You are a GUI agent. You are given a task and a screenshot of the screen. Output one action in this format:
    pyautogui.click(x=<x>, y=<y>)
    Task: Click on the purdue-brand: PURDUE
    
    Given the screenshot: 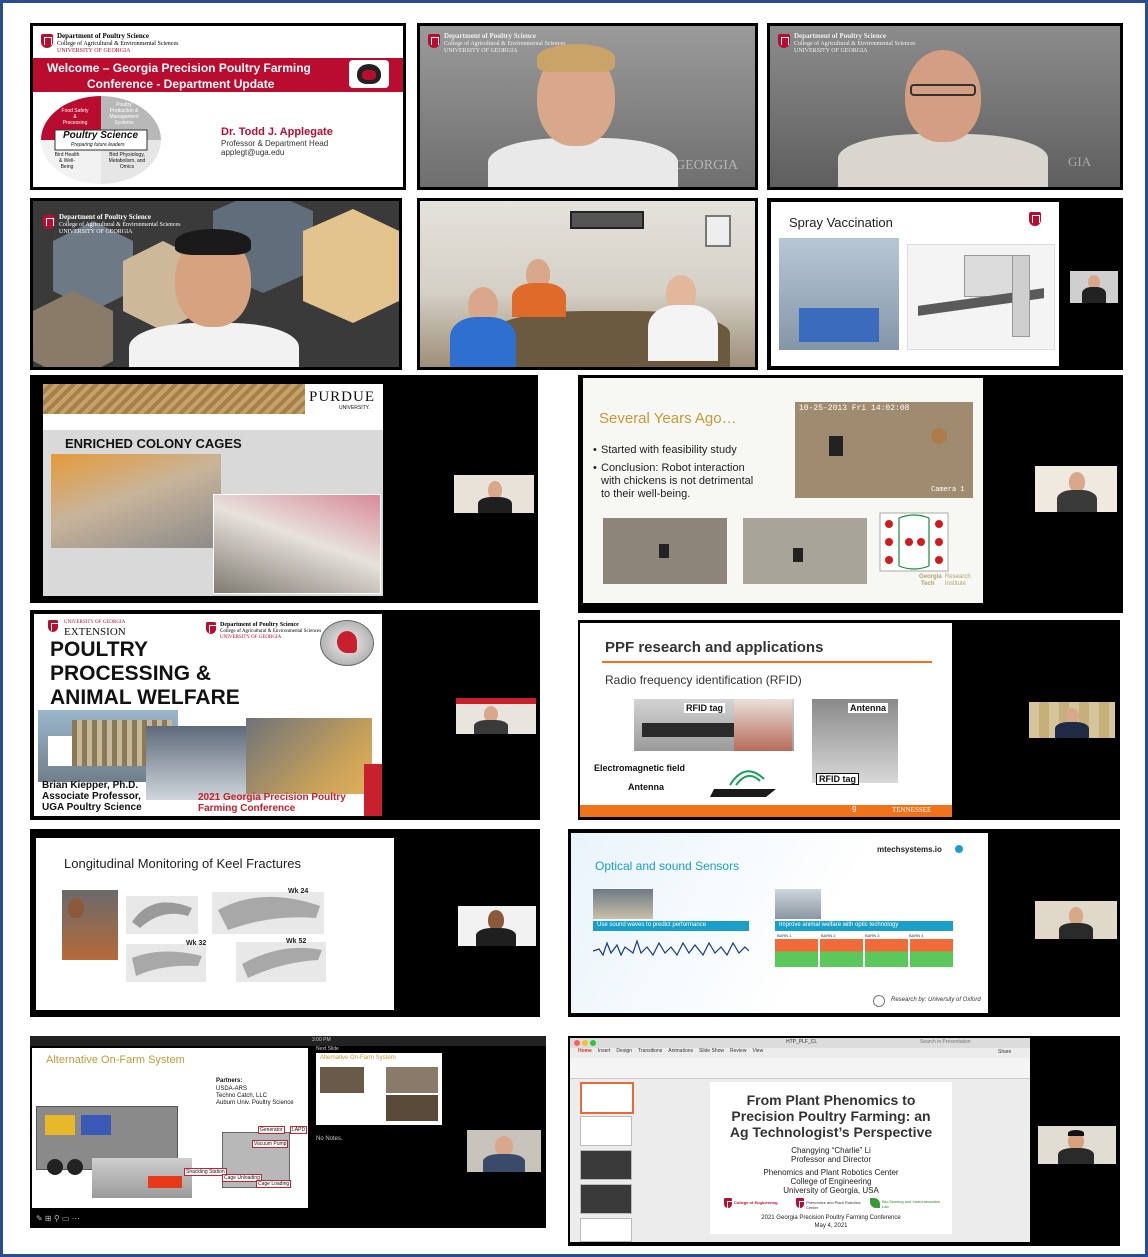 What is the action you would take?
    pyautogui.click(x=342, y=397)
    